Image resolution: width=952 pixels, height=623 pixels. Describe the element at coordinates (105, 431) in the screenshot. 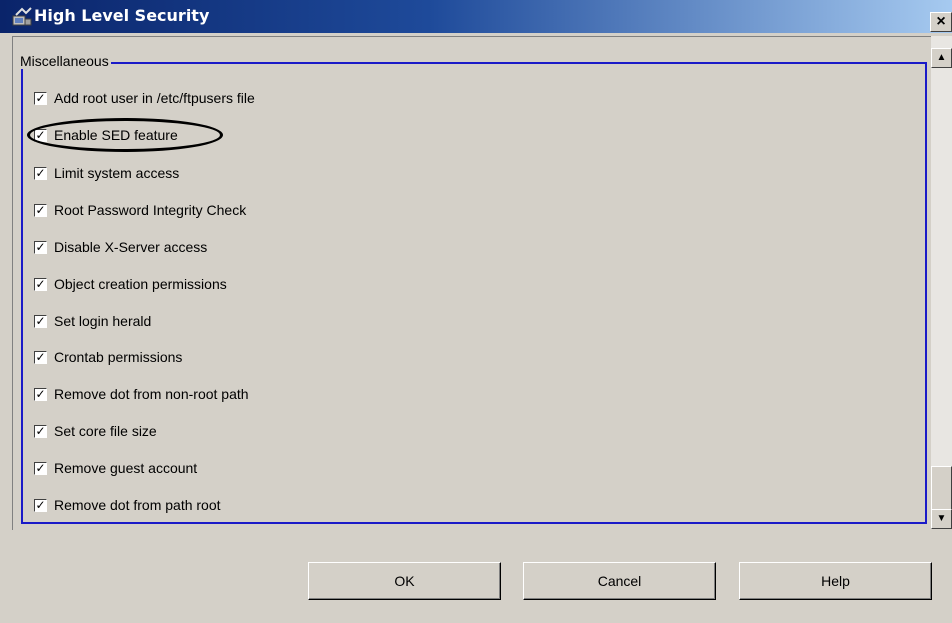

I see `checkbox-label: Set core file size` at that location.